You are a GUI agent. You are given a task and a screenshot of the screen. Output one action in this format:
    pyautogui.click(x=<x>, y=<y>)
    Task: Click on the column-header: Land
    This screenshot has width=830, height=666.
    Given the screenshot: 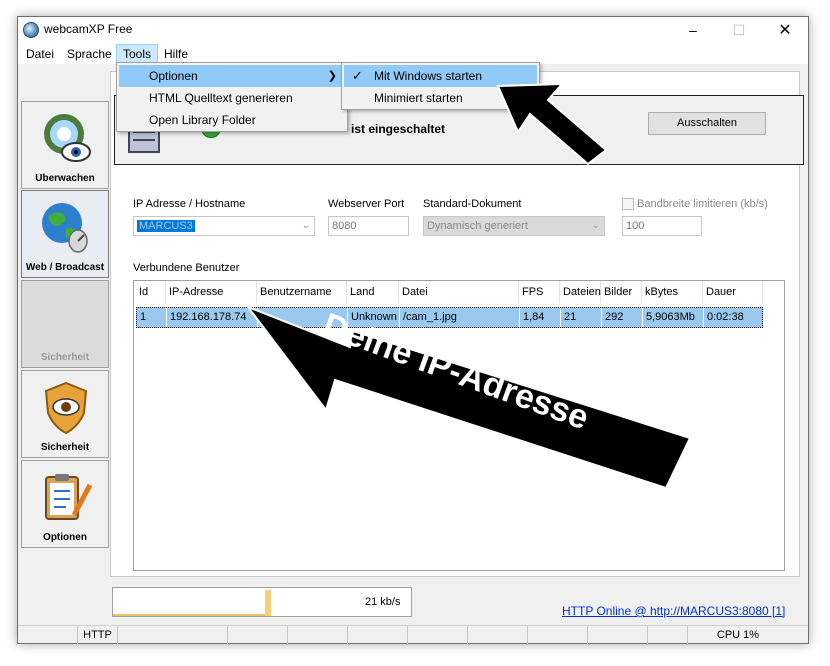 What is the action you would take?
    pyautogui.click(x=373, y=292)
    